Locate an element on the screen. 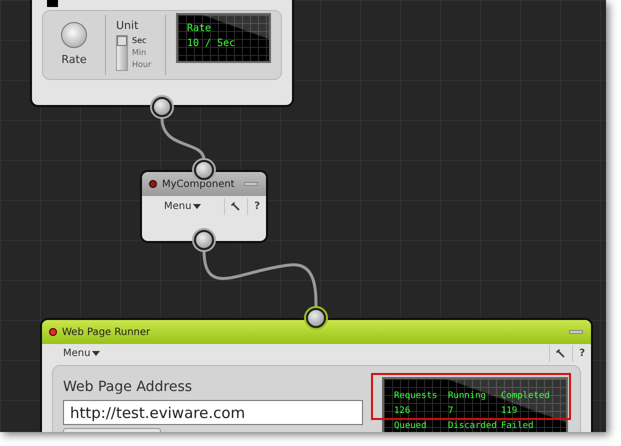 The image size is (621, 446). node-title: Web Page Runner is located at coordinates (106, 333).